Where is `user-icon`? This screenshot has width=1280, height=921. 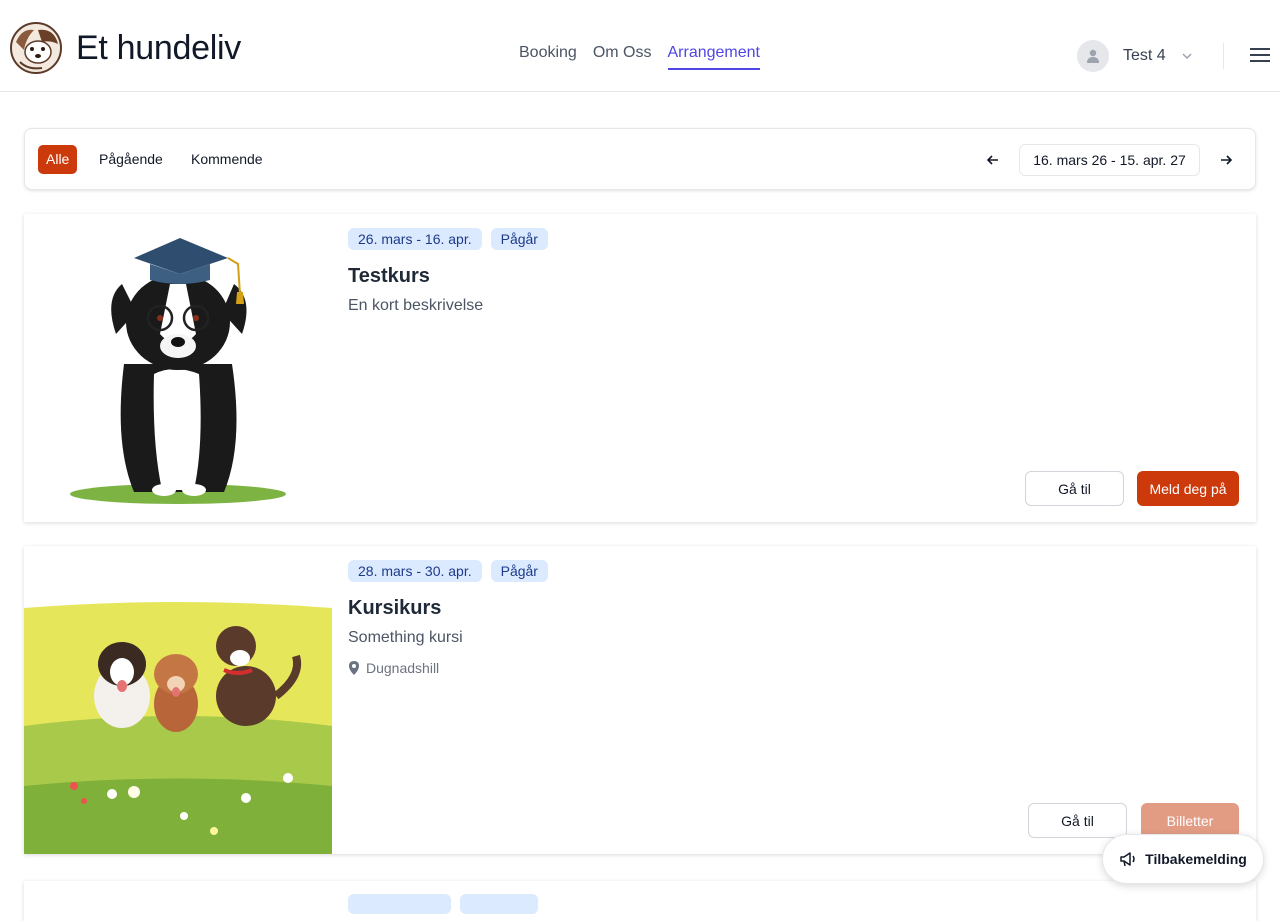
user-icon is located at coordinates (1093, 56).